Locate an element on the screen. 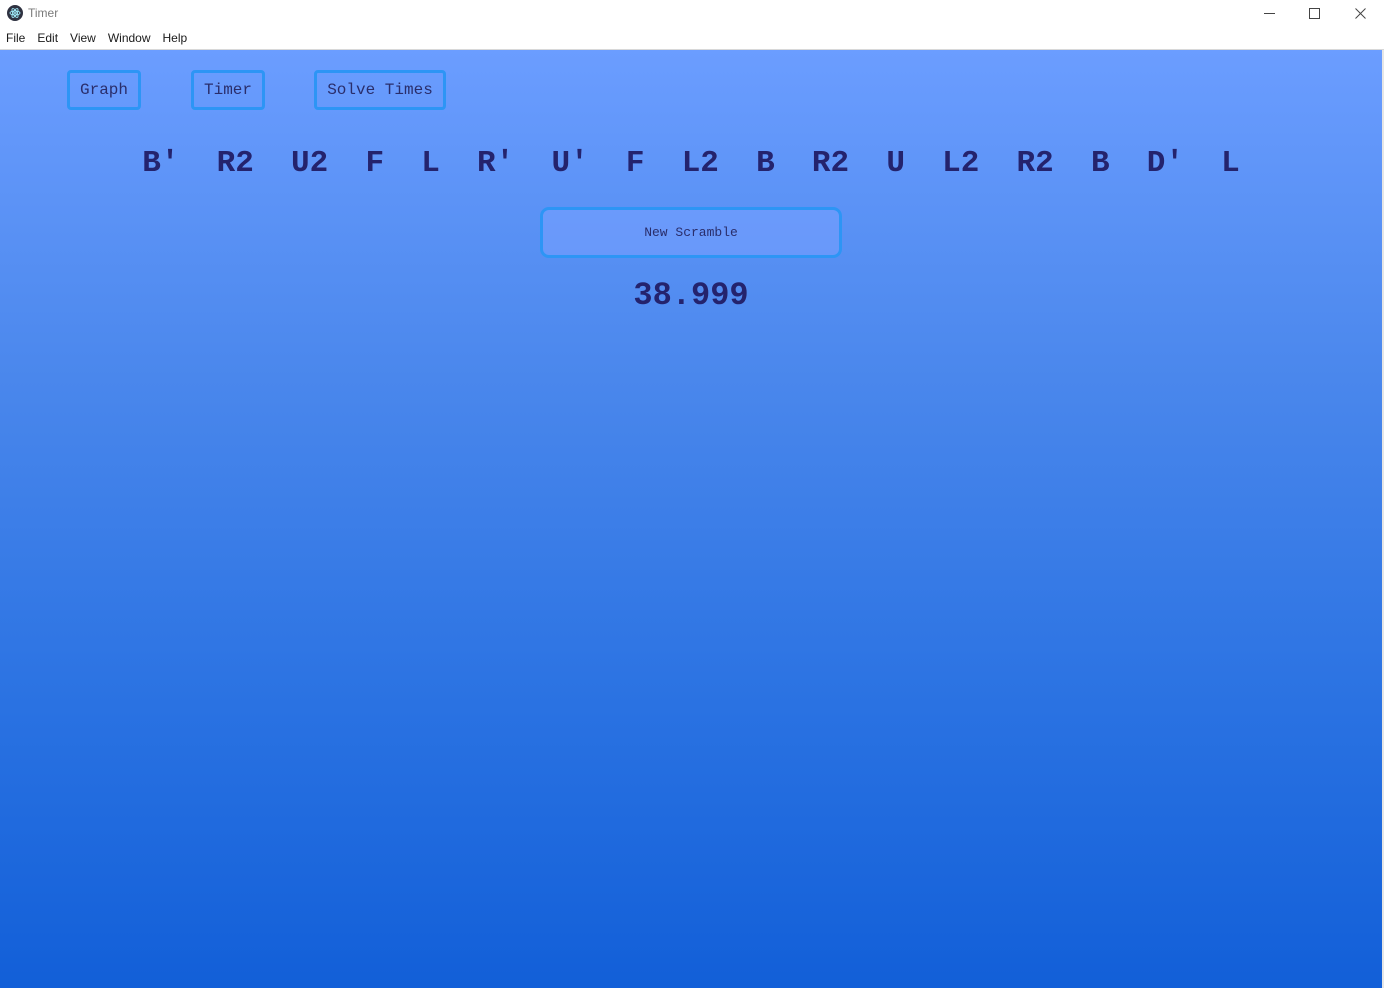 The height and width of the screenshot is (988, 1384). minimize-icon is located at coordinates (1269, 13).